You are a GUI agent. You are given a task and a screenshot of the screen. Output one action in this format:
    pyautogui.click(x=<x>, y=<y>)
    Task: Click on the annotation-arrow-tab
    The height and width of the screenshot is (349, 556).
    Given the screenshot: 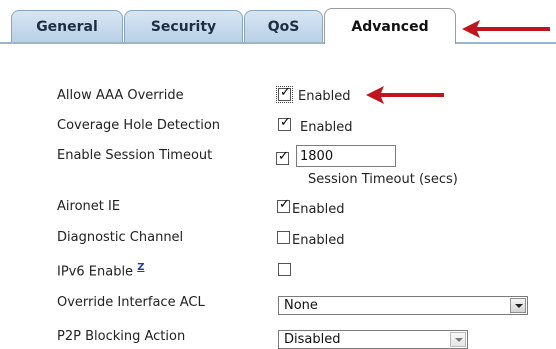 What is the action you would take?
    pyautogui.click(x=506, y=29)
    